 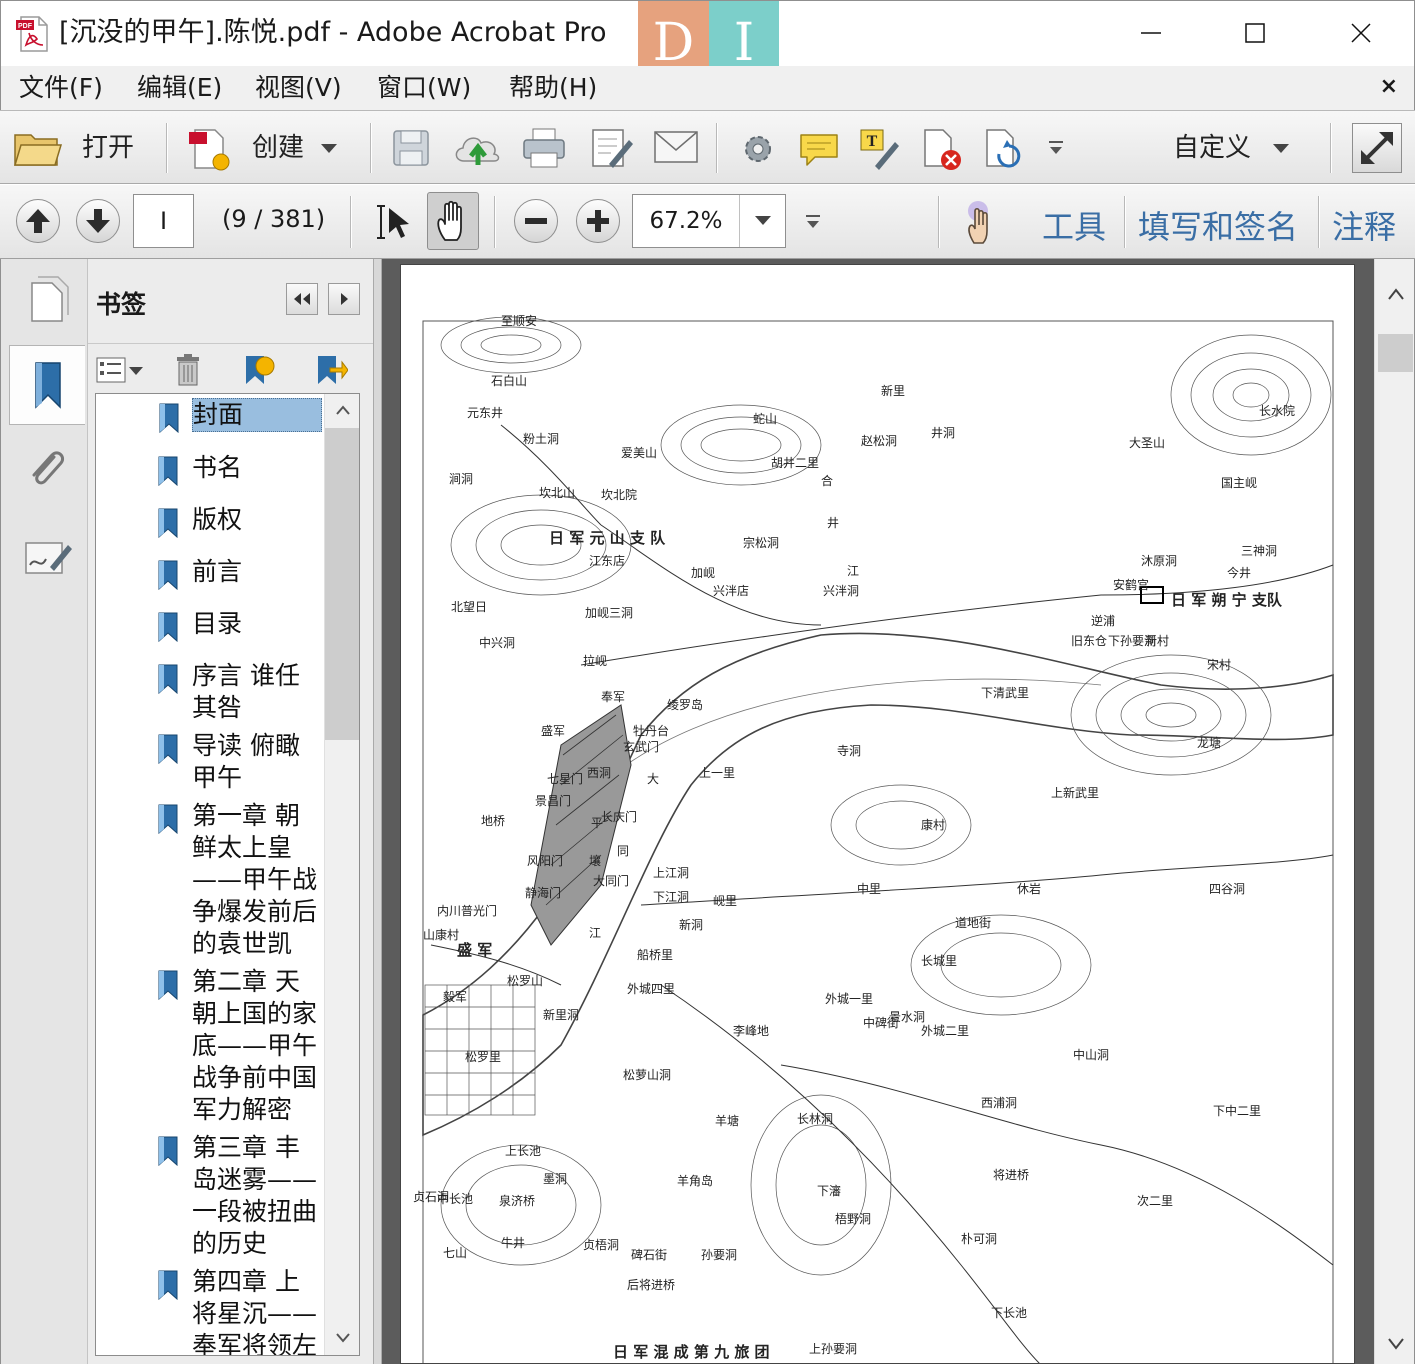 What do you see at coordinates (98, 221) in the screenshot?
I see `next-page-button` at bounding box center [98, 221].